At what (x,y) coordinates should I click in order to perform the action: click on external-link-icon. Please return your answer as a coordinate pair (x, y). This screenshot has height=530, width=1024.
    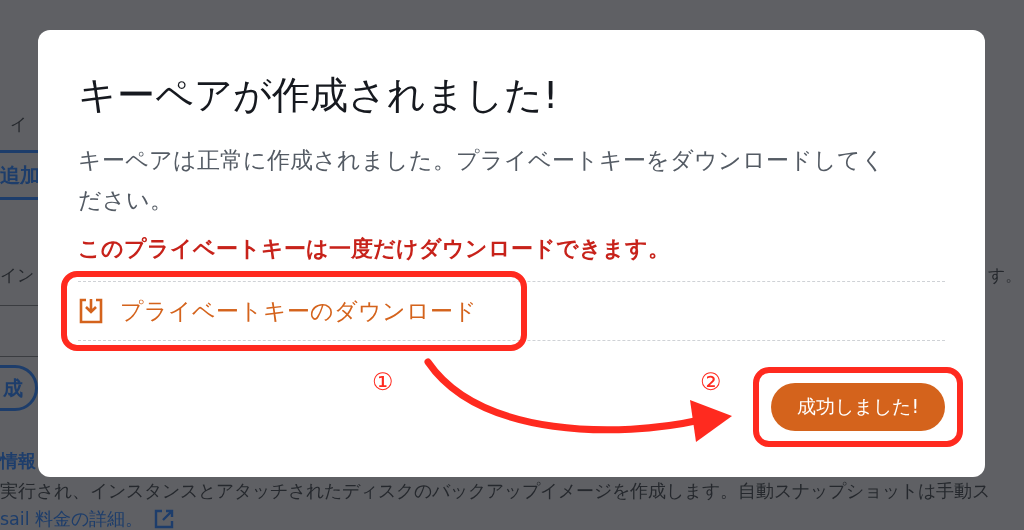
    Looking at the image, I should click on (164, 519).